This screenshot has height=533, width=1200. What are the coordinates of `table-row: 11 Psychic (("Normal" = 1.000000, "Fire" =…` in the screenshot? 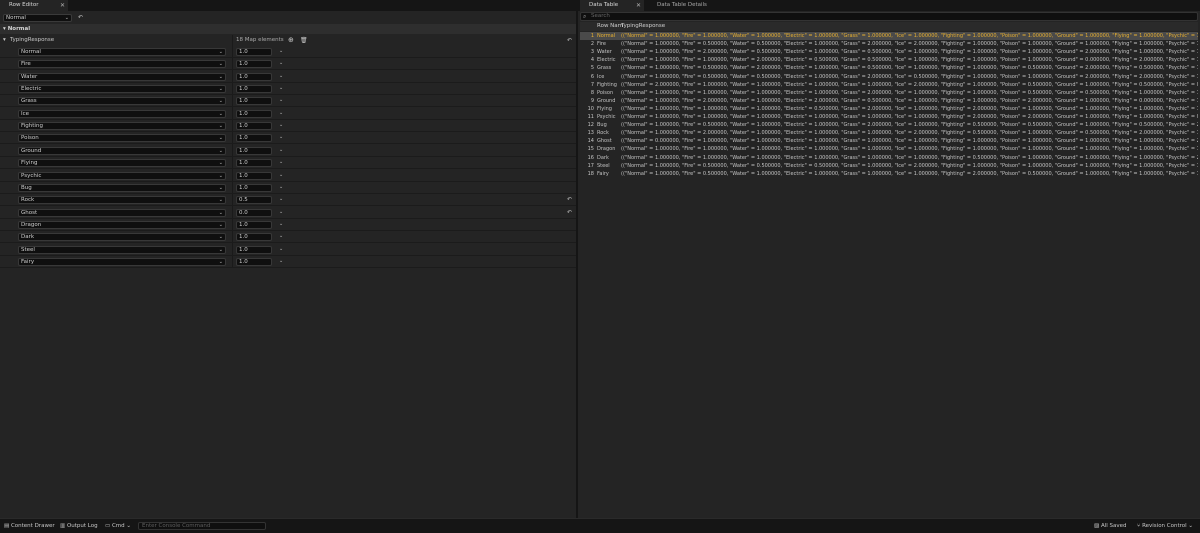 It's located at (889, 117).